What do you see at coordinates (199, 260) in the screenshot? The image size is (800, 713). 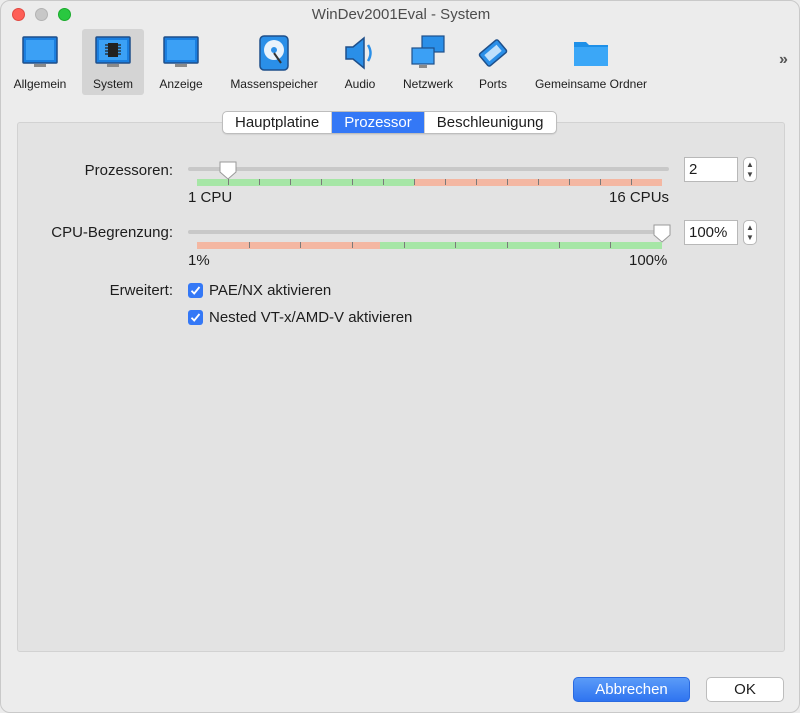 I see `cpu-limit-min-label: 1%` at bounding box center [199, 260].